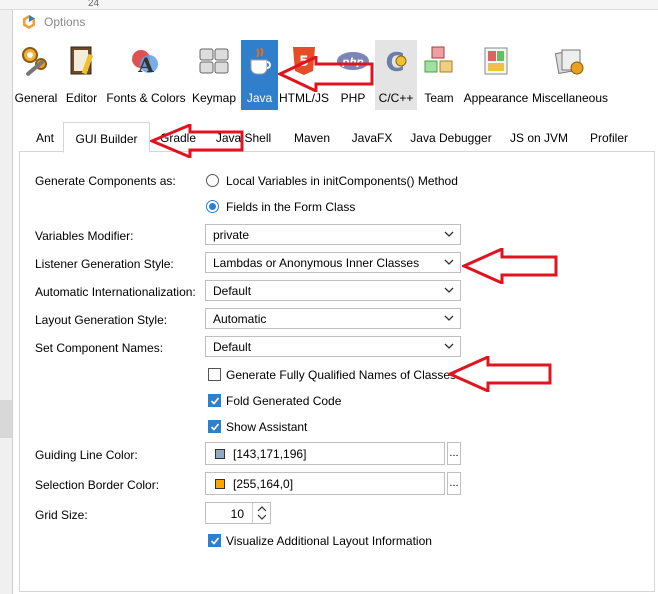  I want to click on auto-i18n-label: Automatic Internationalization:, so click(115, 292).